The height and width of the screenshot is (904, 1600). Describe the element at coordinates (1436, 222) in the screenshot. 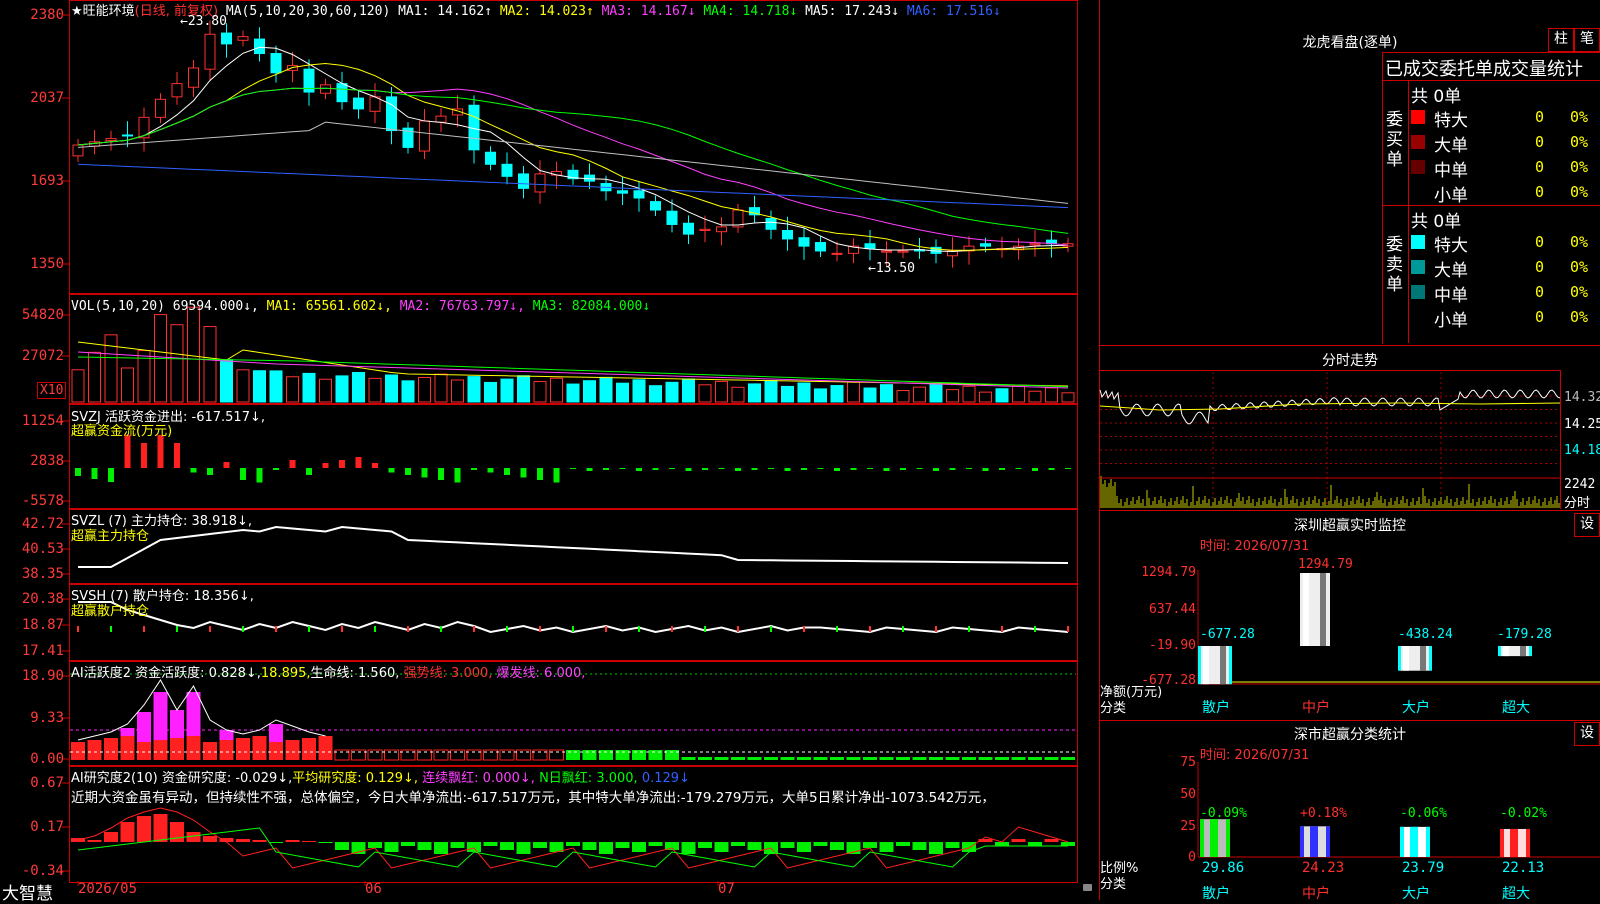

I see `sell-total: 共 0单` at that location.